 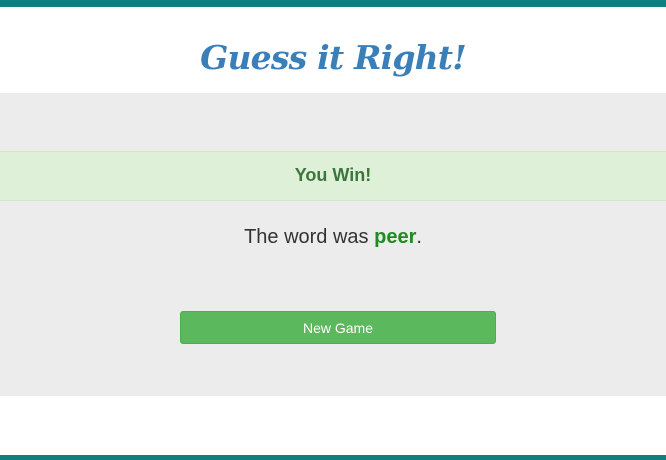 I want to click on result-prefix: The word was, so click(x=306, y=237).